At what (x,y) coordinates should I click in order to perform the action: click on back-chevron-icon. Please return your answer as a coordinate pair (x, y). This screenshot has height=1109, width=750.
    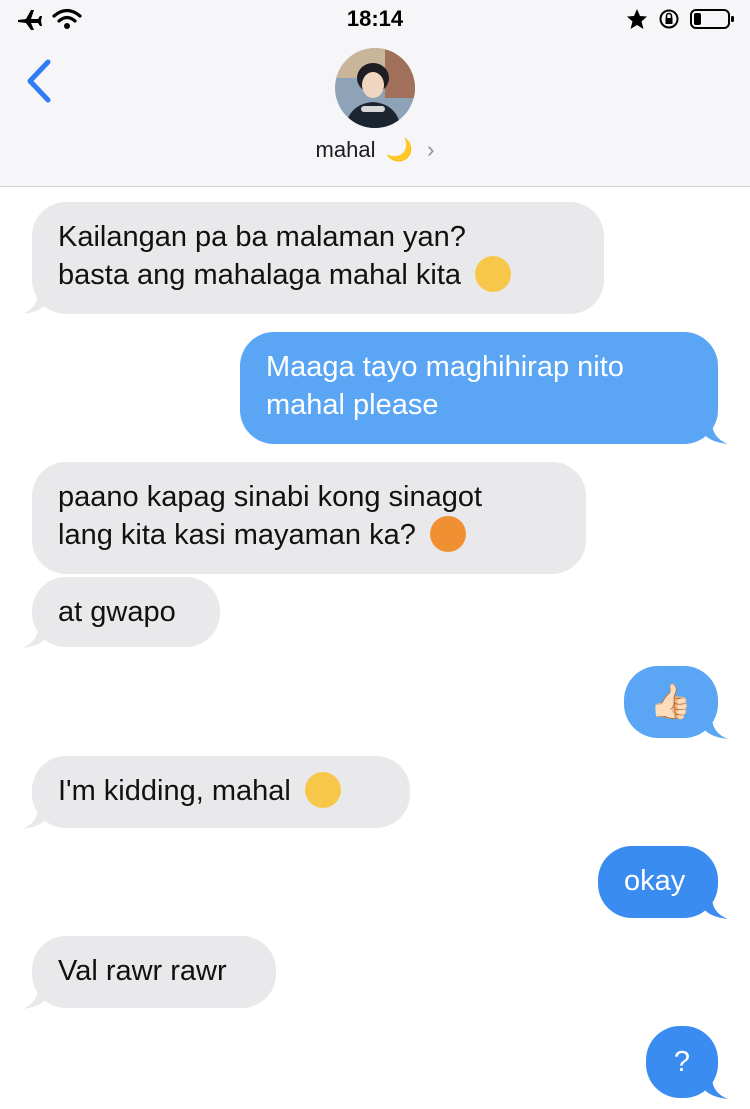
    Looking at the image, I should click on (42, 81).